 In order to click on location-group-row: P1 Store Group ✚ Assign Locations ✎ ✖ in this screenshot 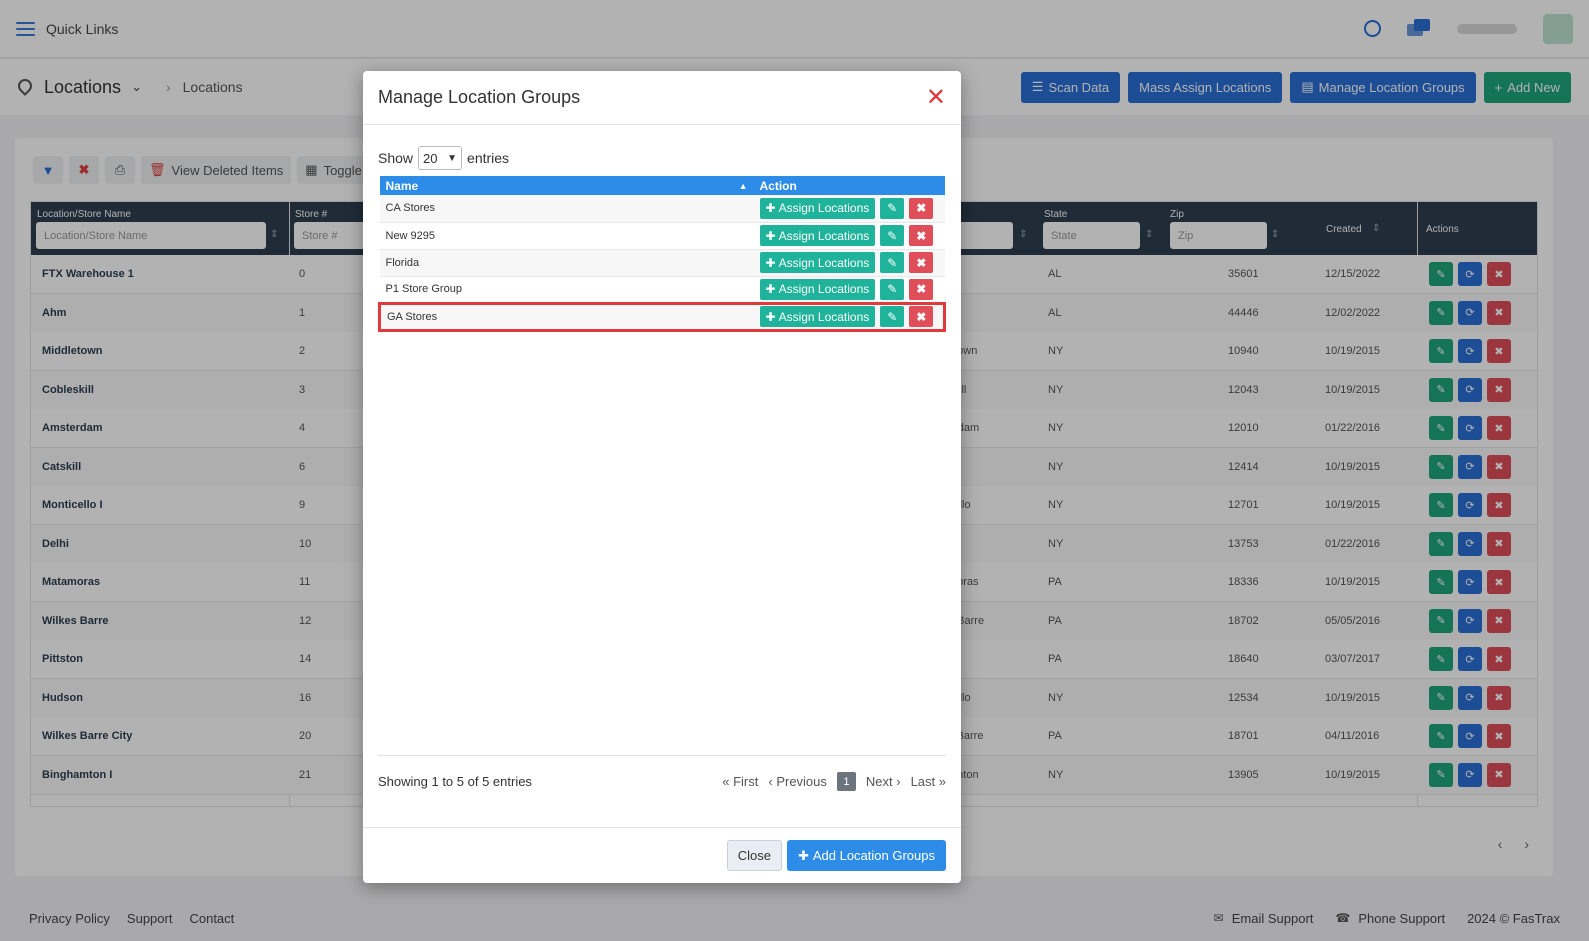, I will do `click(662, 290)`.